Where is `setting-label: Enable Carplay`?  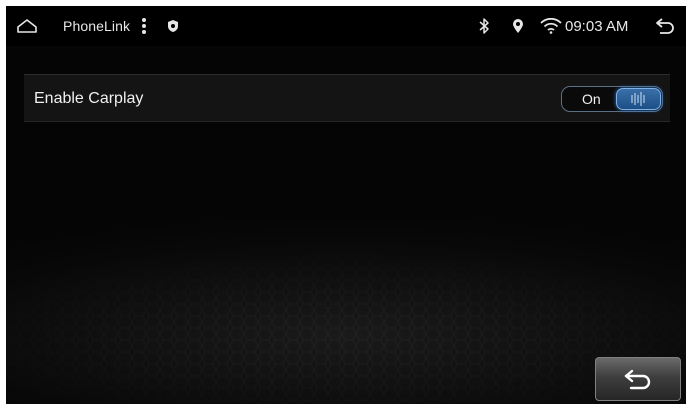
setting-label: Enable Carplay is located at coordinates (89, 98).